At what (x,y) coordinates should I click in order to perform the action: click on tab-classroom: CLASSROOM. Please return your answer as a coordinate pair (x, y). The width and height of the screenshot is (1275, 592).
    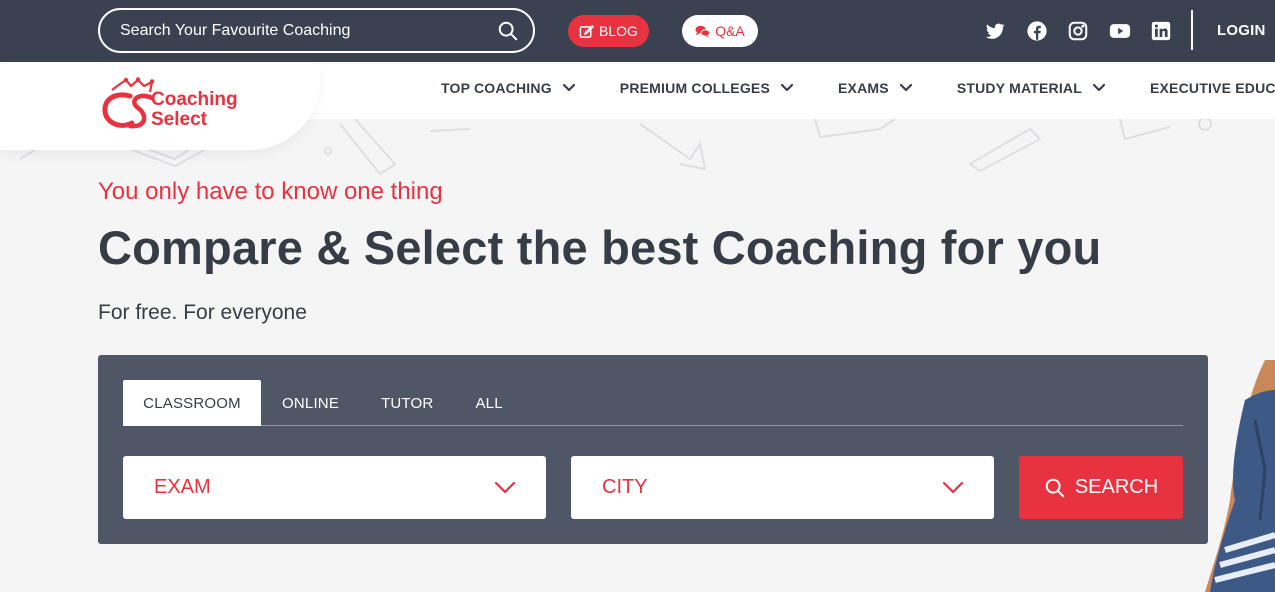
    Looking at the image, I should click on (192, 403).